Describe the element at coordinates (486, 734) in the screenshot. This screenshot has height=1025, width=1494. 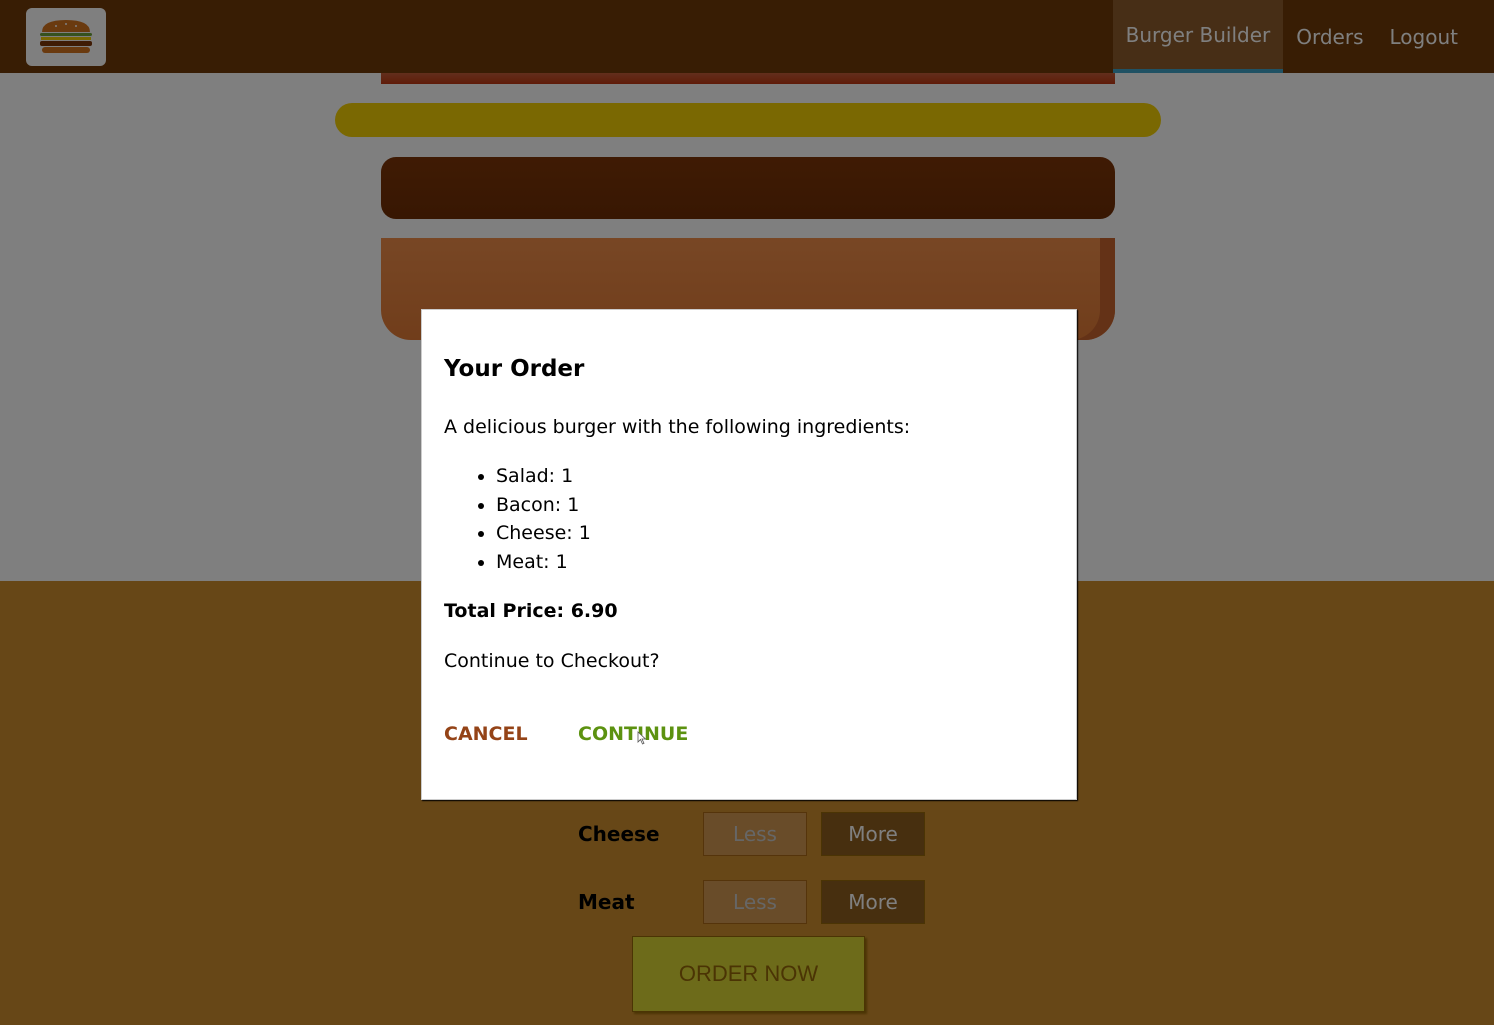
I see `cancel-button: CANCEL` at that location.